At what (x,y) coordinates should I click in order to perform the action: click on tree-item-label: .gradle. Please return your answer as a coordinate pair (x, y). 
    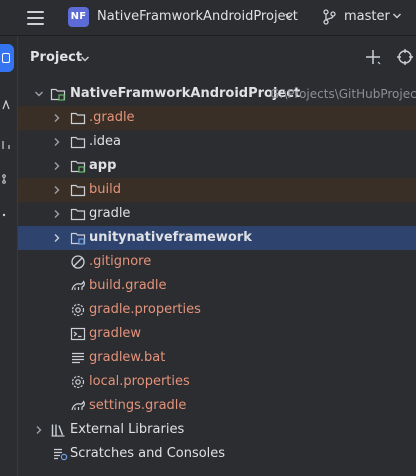
    Looking at the image, I should click on (112, 117).